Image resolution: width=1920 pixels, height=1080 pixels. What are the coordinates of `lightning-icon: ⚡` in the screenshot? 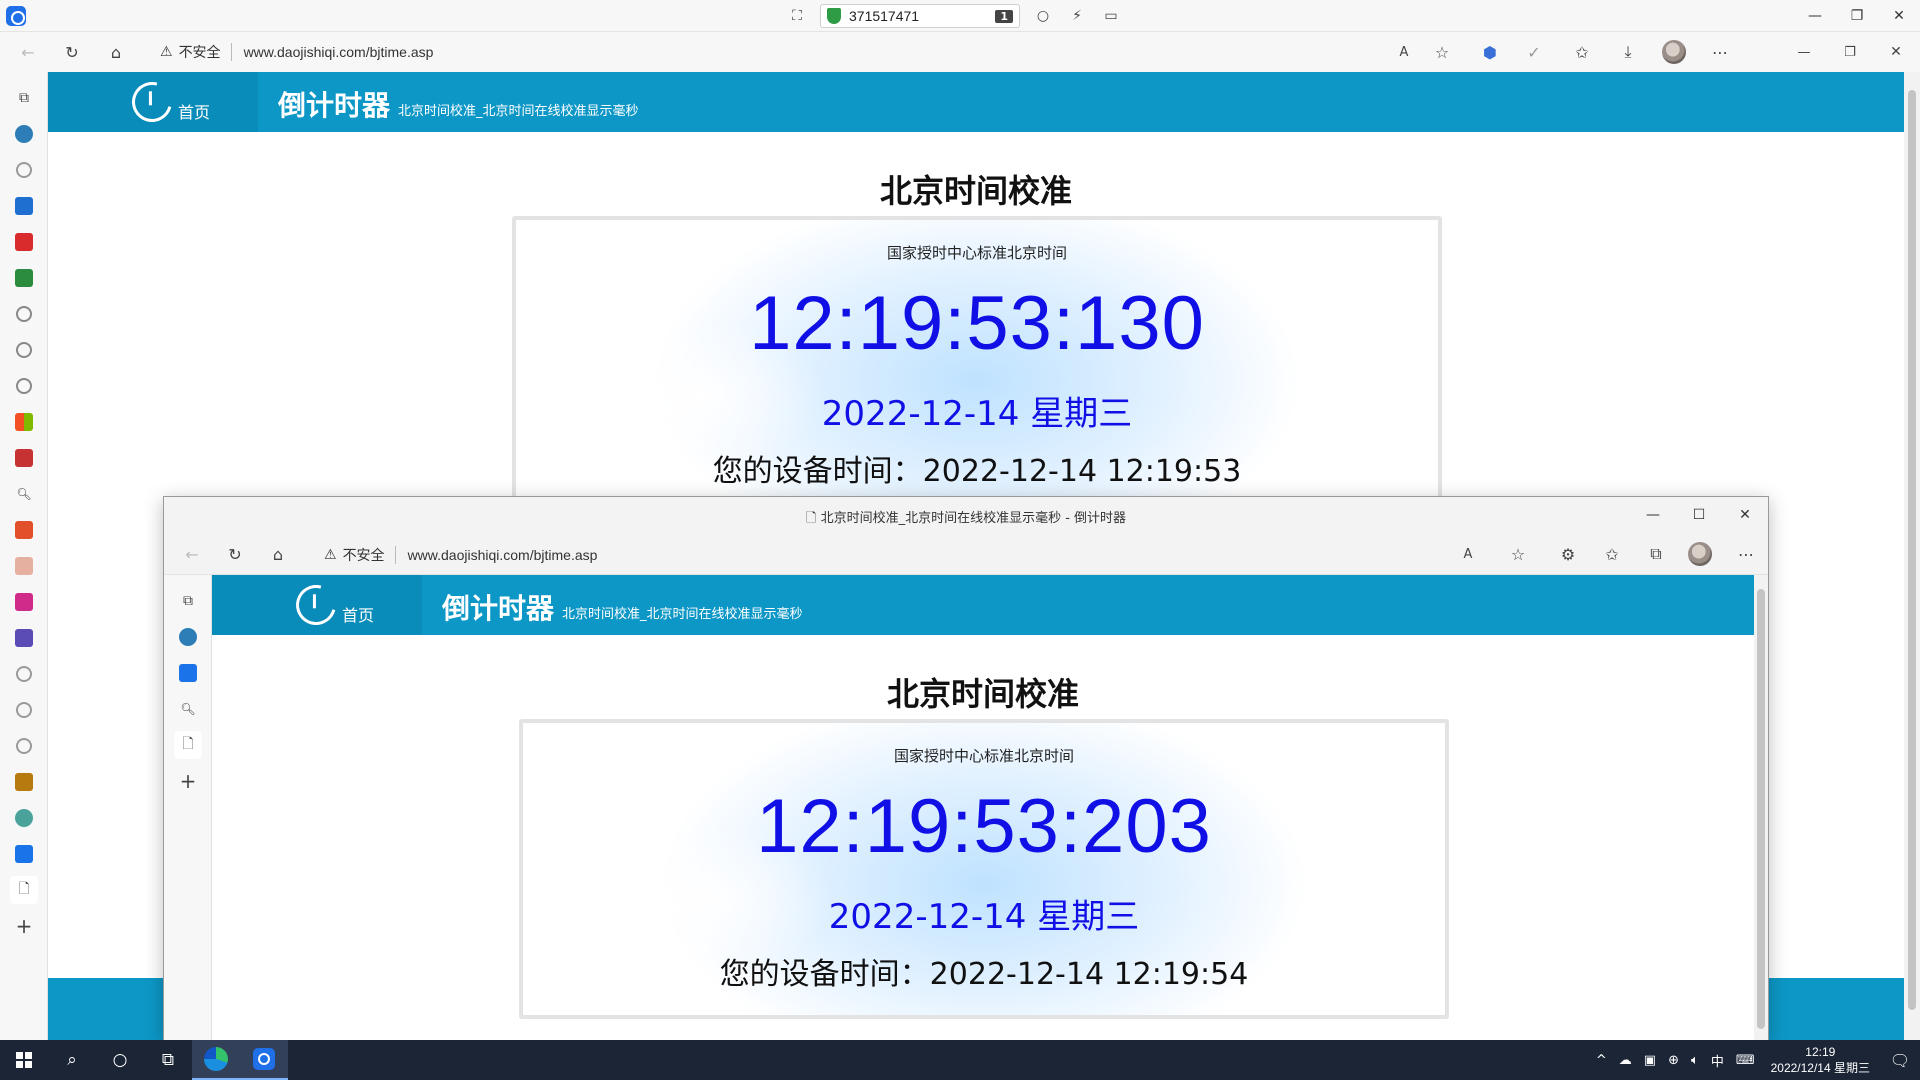 It's located at (1077, 16).